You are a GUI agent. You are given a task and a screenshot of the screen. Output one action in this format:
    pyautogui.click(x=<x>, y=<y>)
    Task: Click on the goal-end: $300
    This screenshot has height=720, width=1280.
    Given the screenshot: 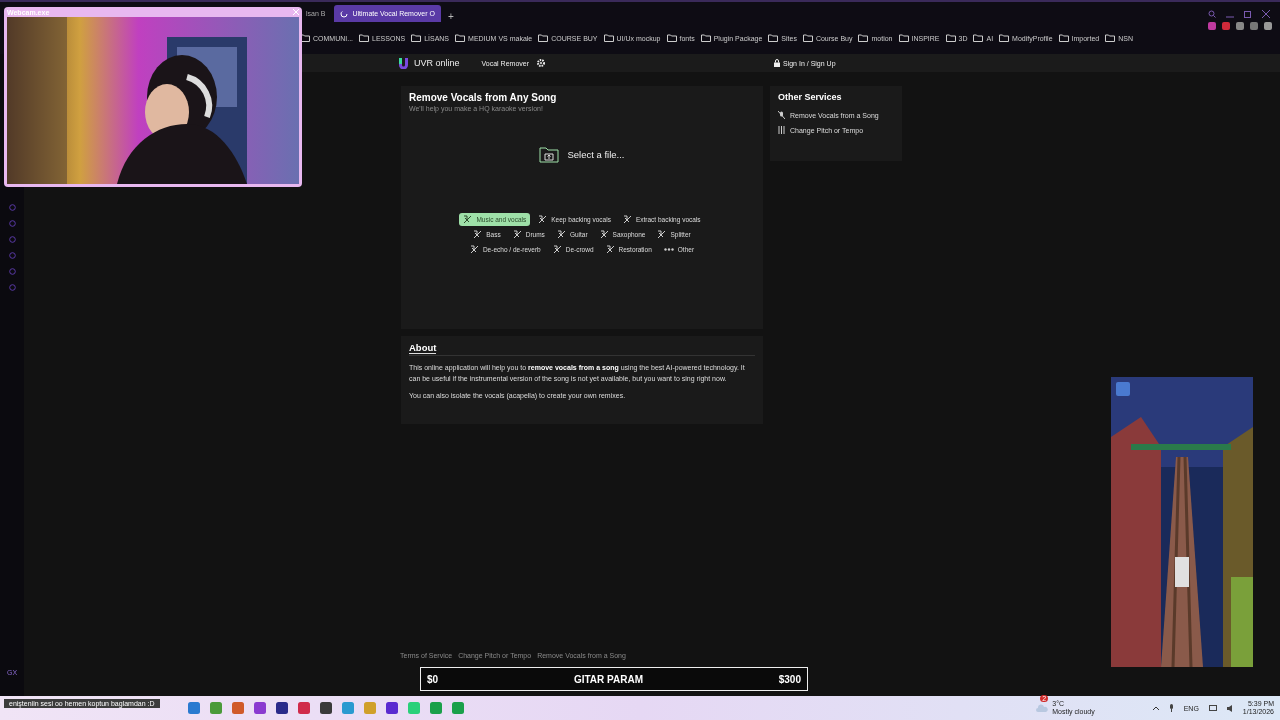 What is the action you would take?
    pyautogui.click(x=789, y=679)
    